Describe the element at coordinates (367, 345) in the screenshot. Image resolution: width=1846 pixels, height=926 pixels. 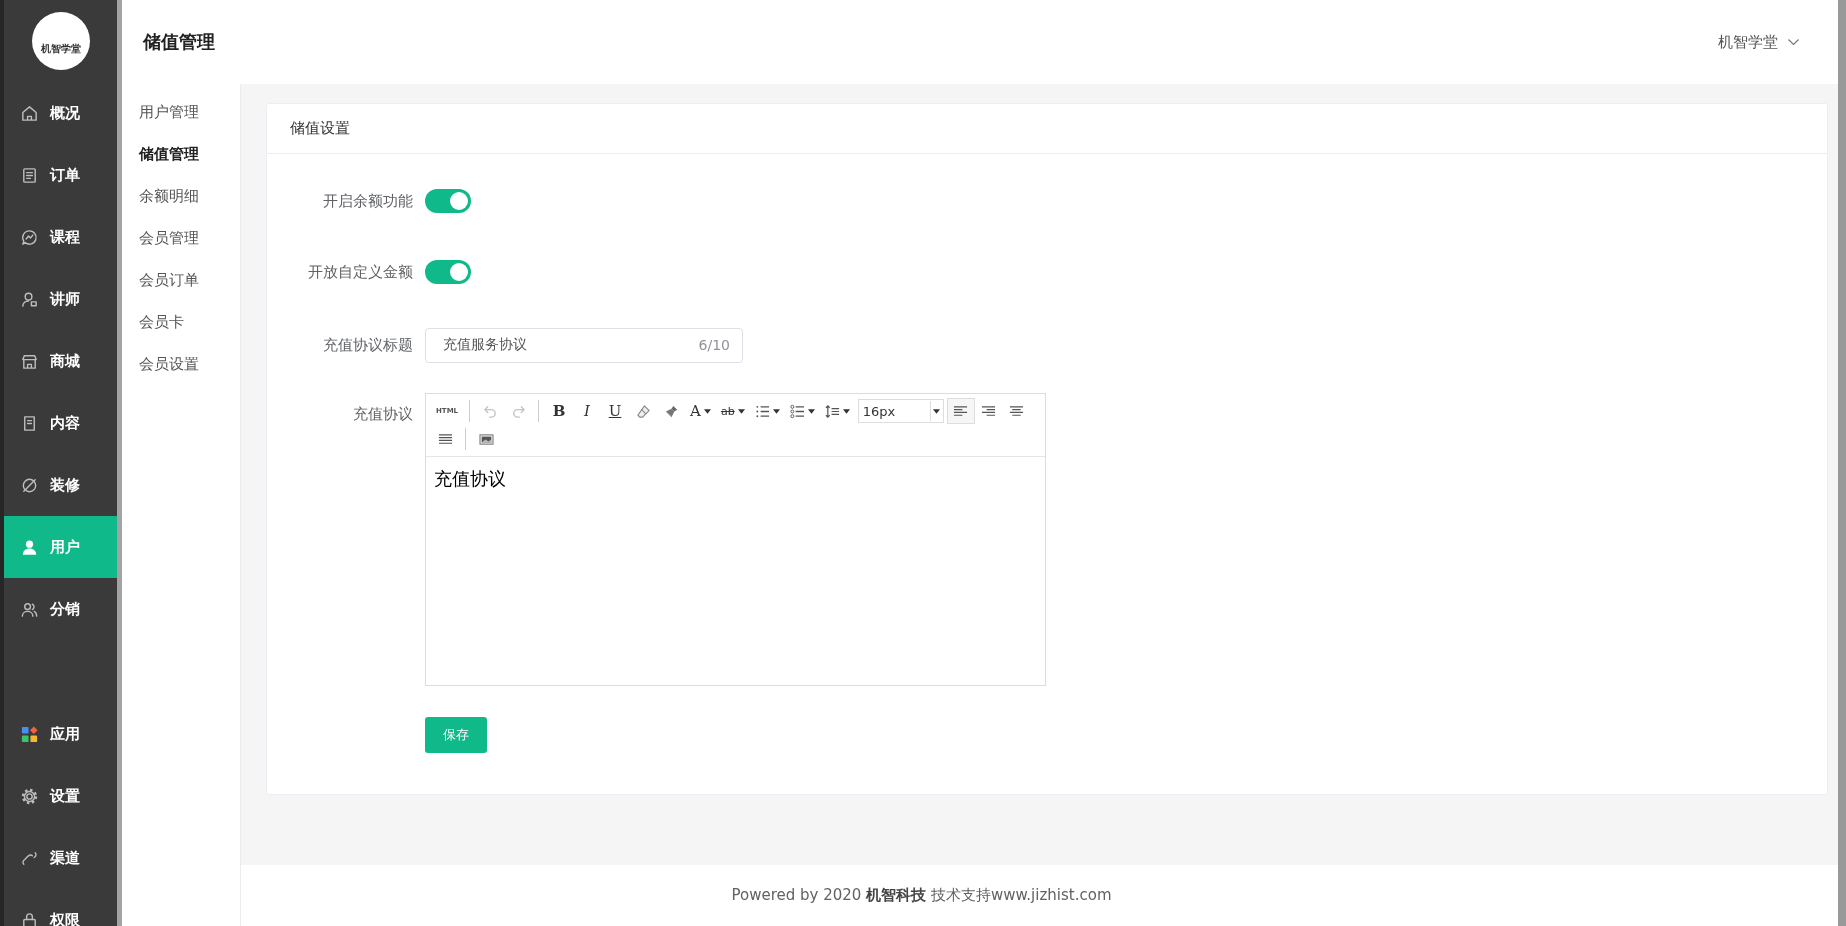
I see `field-label: 充值协议标题` at that location.